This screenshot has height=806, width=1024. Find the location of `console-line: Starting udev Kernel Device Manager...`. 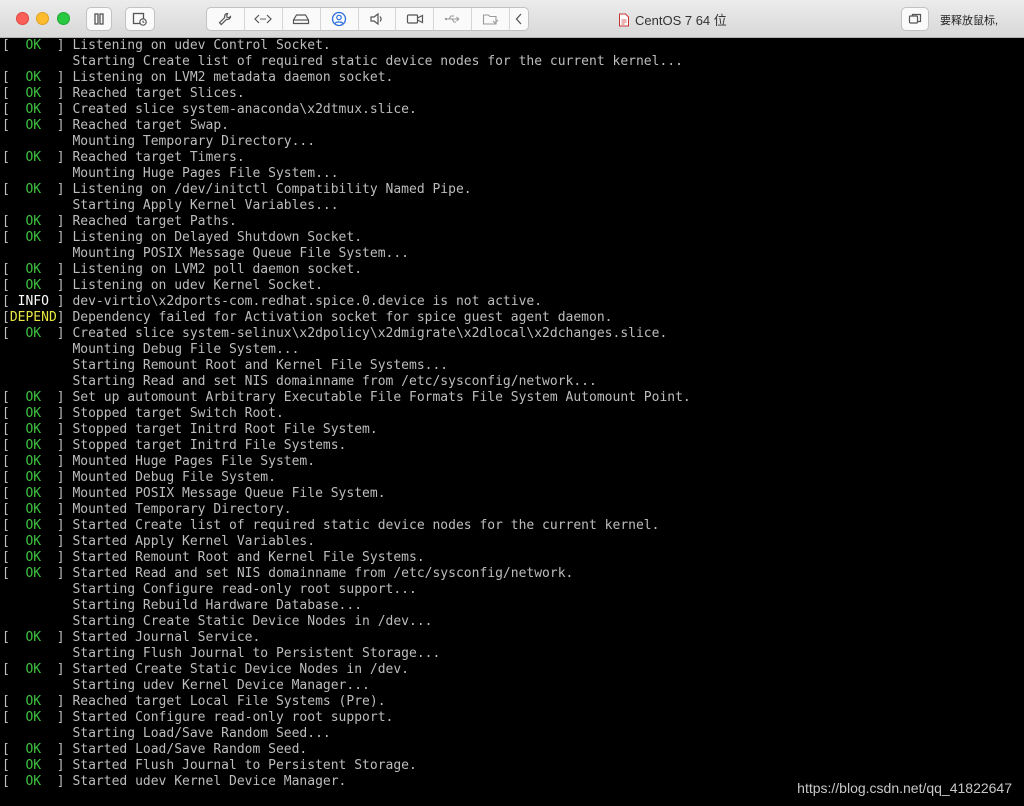

console-line: Starting udev Kernel Device Manager... is located at coordinates (513, 686).